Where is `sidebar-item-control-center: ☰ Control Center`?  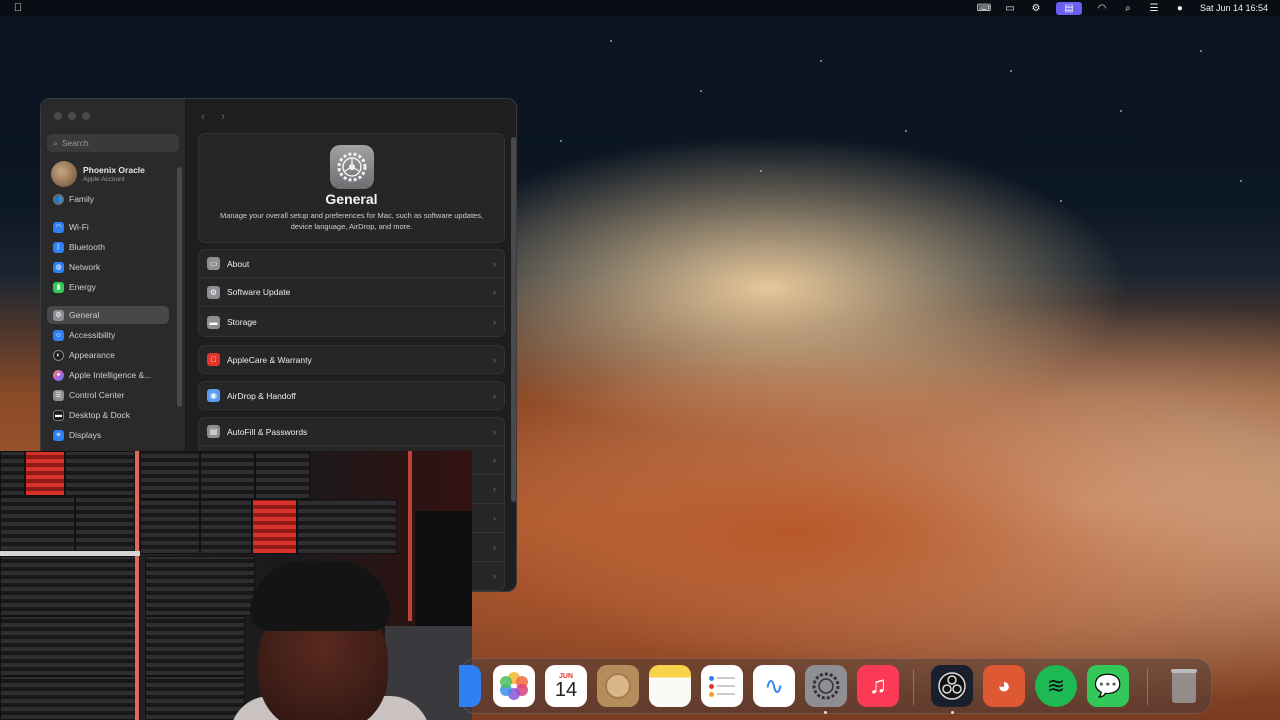
sidebar-item-control-center: ☰ Control Center is located at coordinates (108, 395).